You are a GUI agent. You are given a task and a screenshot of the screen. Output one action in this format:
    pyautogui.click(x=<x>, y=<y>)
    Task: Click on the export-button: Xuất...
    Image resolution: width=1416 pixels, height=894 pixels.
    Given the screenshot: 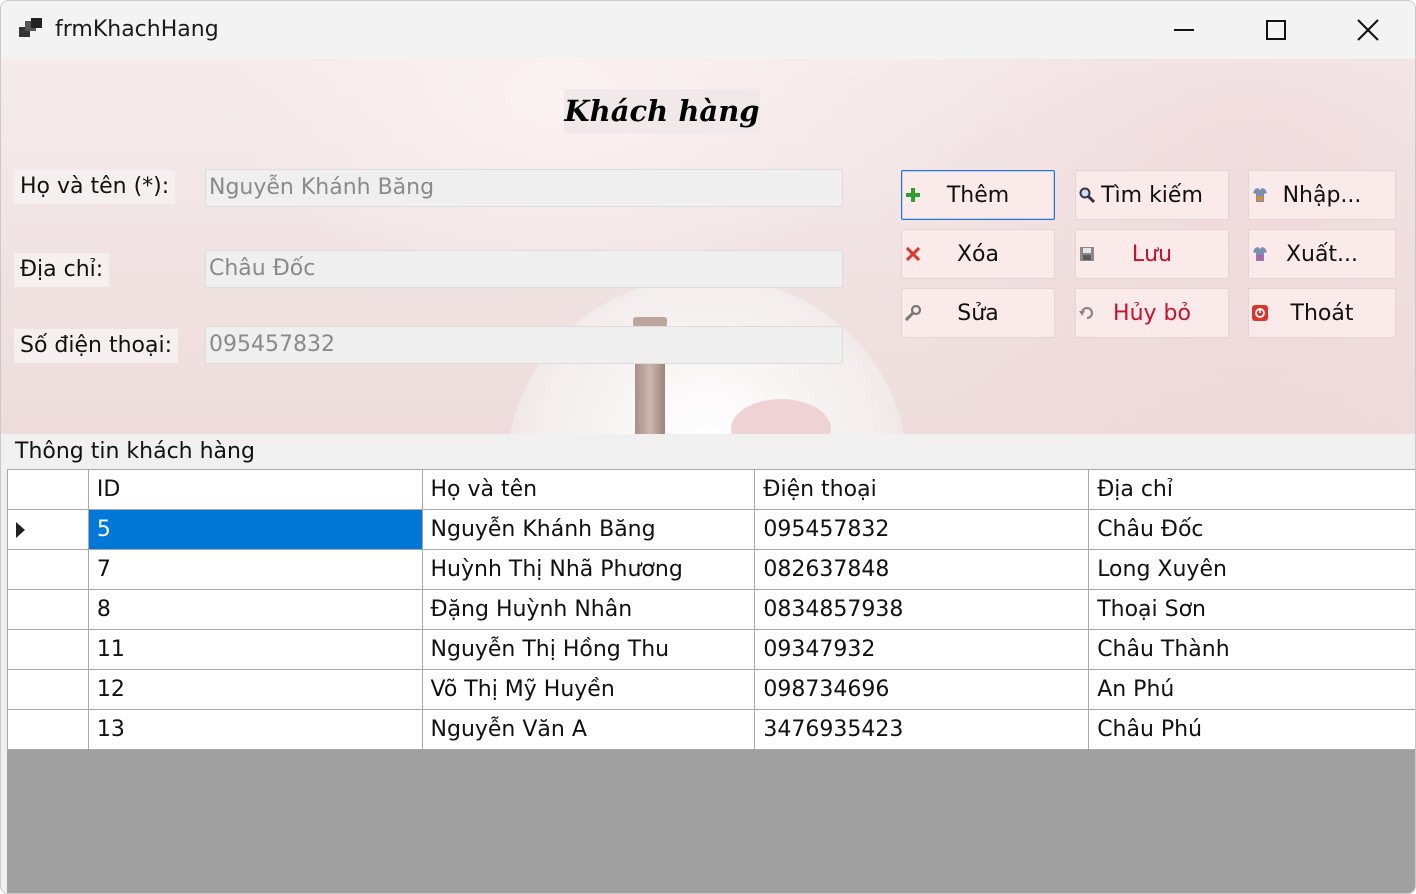 What is the action you would take?
    pyautogui.click(x=1322, y=254)
    